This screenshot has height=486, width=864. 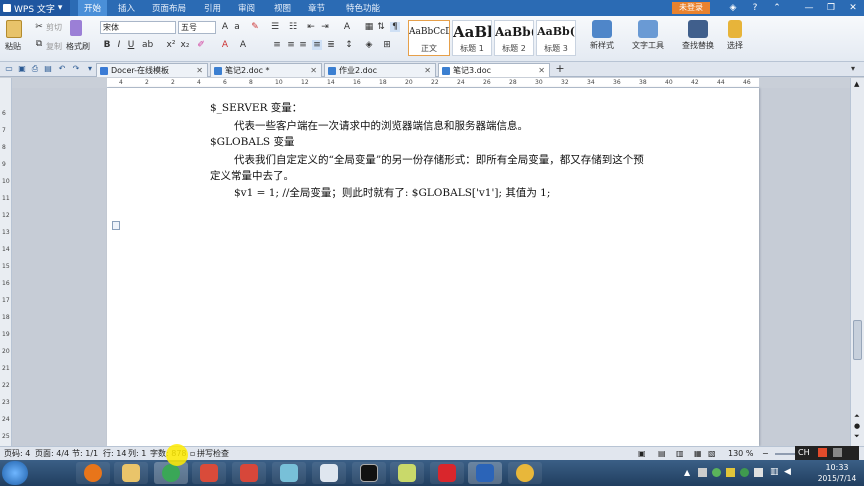 What do you see at coordinates (331, 45) in the screenshot?
I see `distributed-align-icon: ≣` at bounding box center [331, 45].